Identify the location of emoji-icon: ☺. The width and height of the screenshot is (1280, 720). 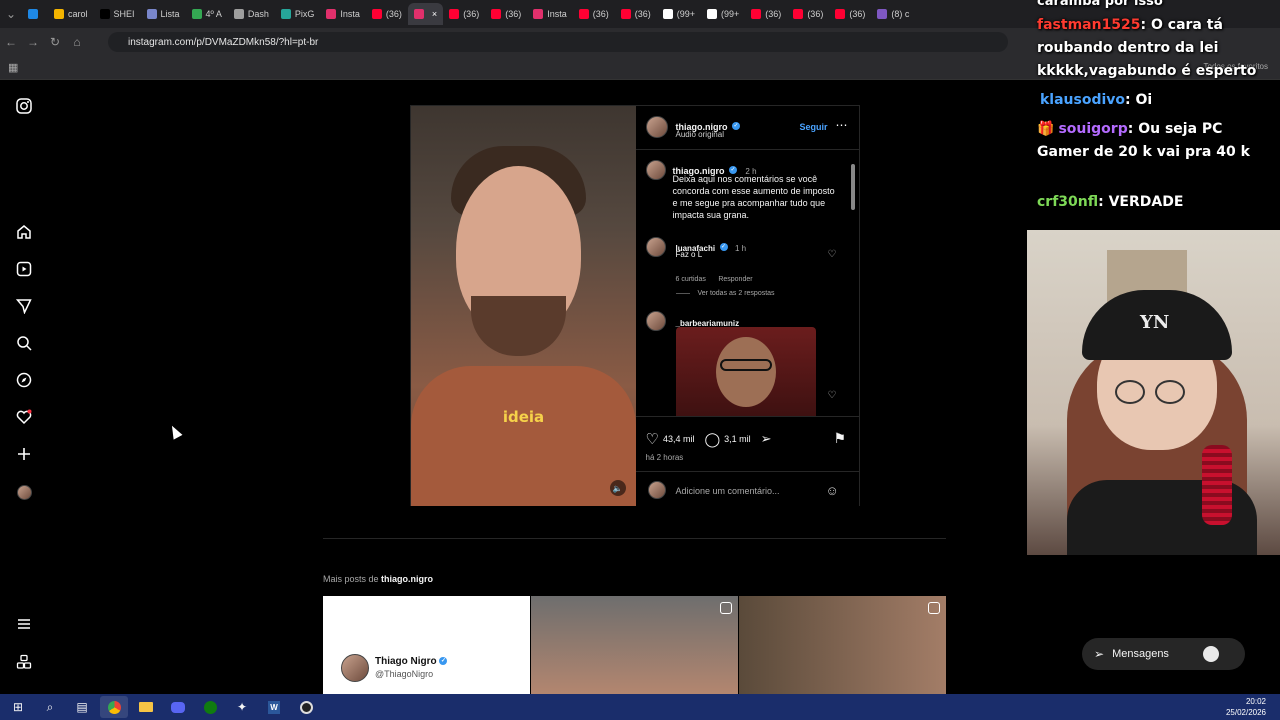
(832, 490).